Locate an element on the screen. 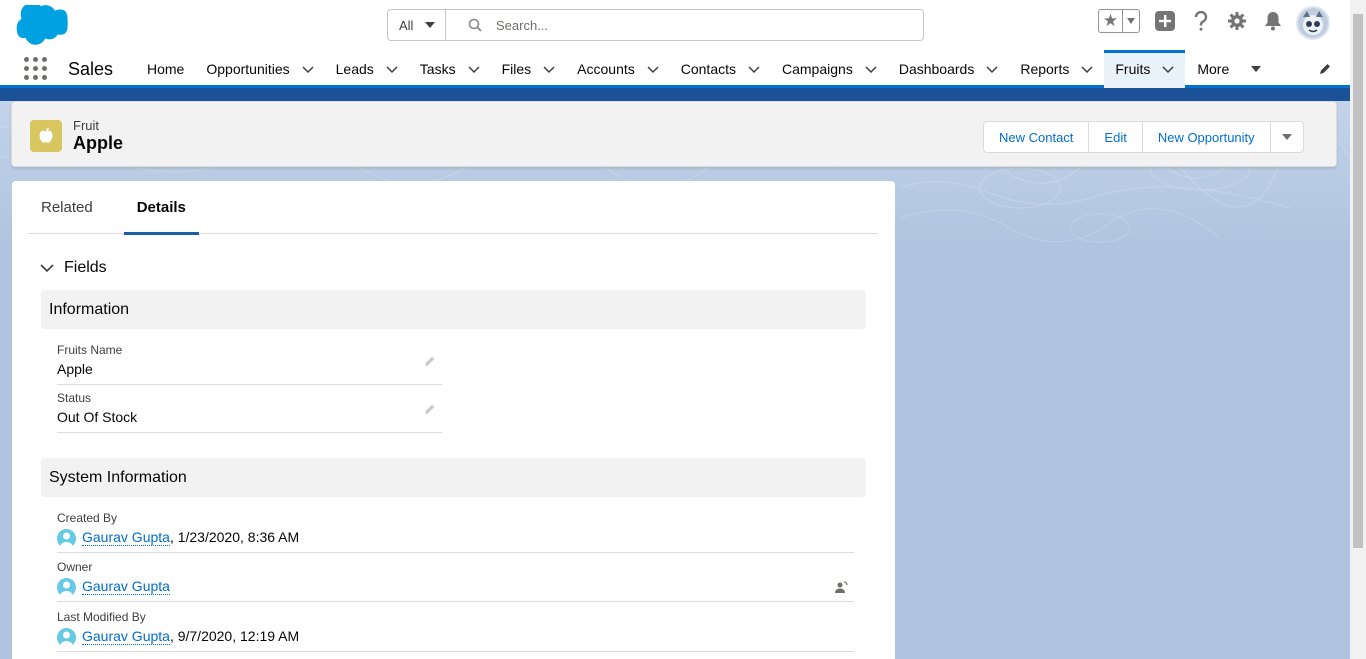  field-label: Fruits Name is located at coordinates (90, 350).